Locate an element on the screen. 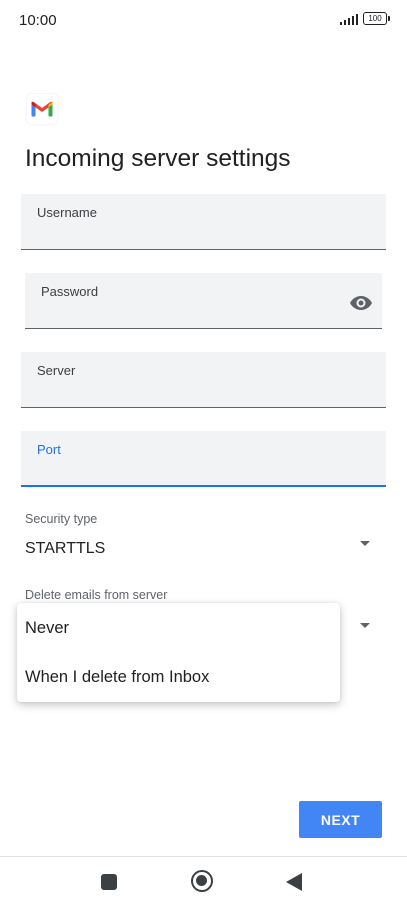 The width and height of the screenshot is (407, 906). home-circle-icon is located at coordinates (202, 881).